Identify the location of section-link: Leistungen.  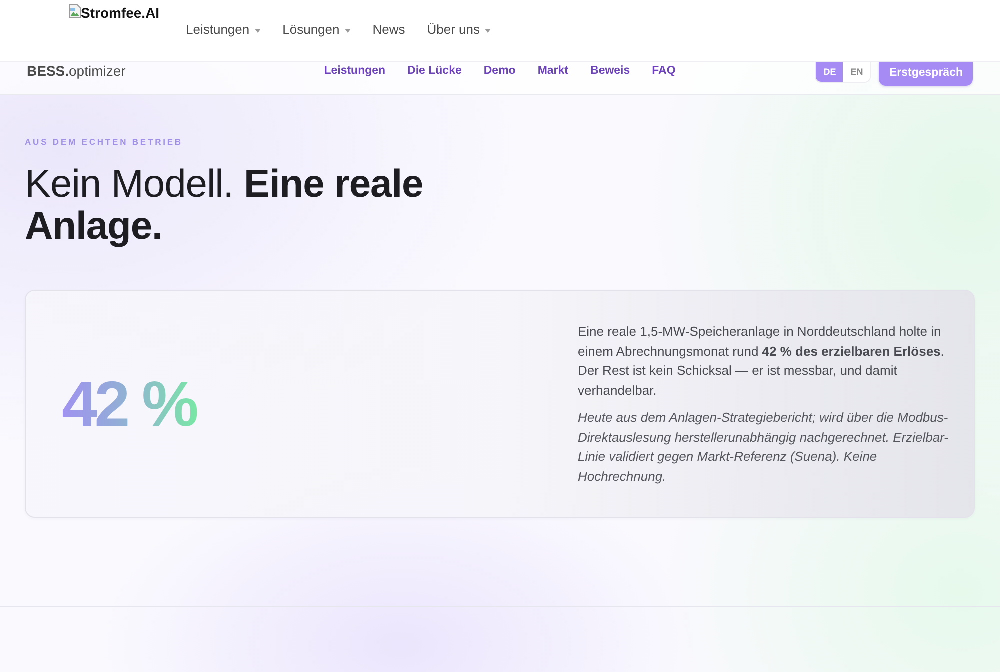
(355, 71).